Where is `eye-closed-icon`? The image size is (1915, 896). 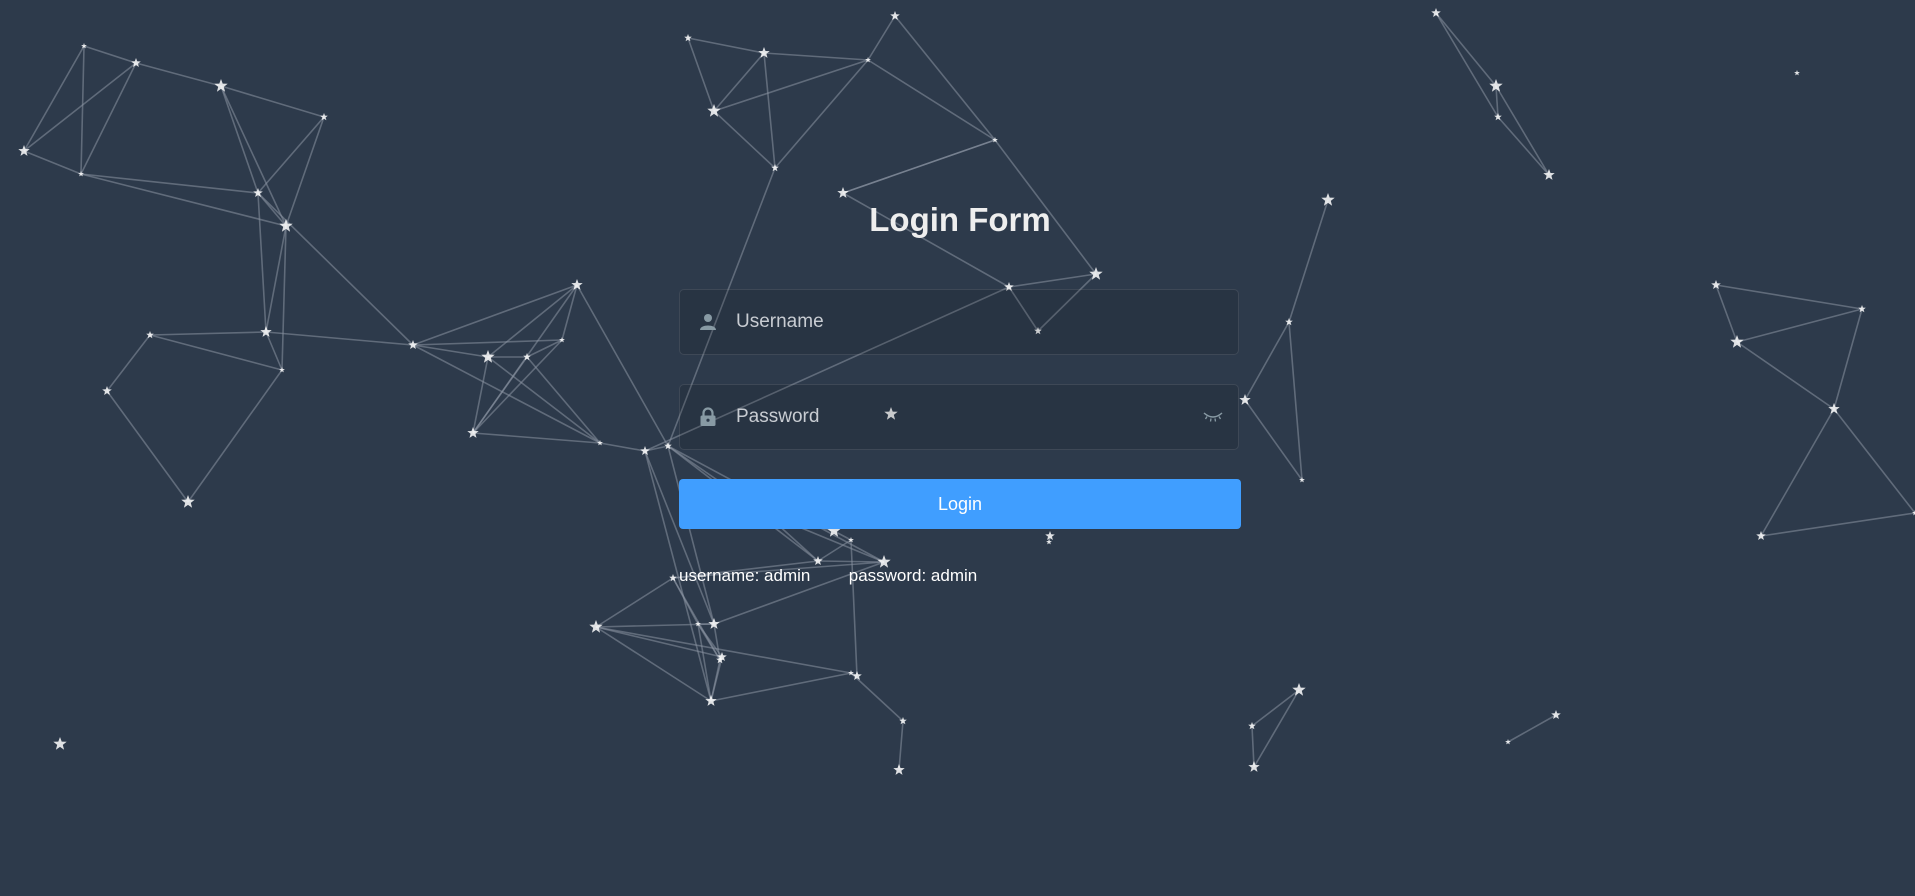
eye-closed-icon is located at coordinates (1213, 417).